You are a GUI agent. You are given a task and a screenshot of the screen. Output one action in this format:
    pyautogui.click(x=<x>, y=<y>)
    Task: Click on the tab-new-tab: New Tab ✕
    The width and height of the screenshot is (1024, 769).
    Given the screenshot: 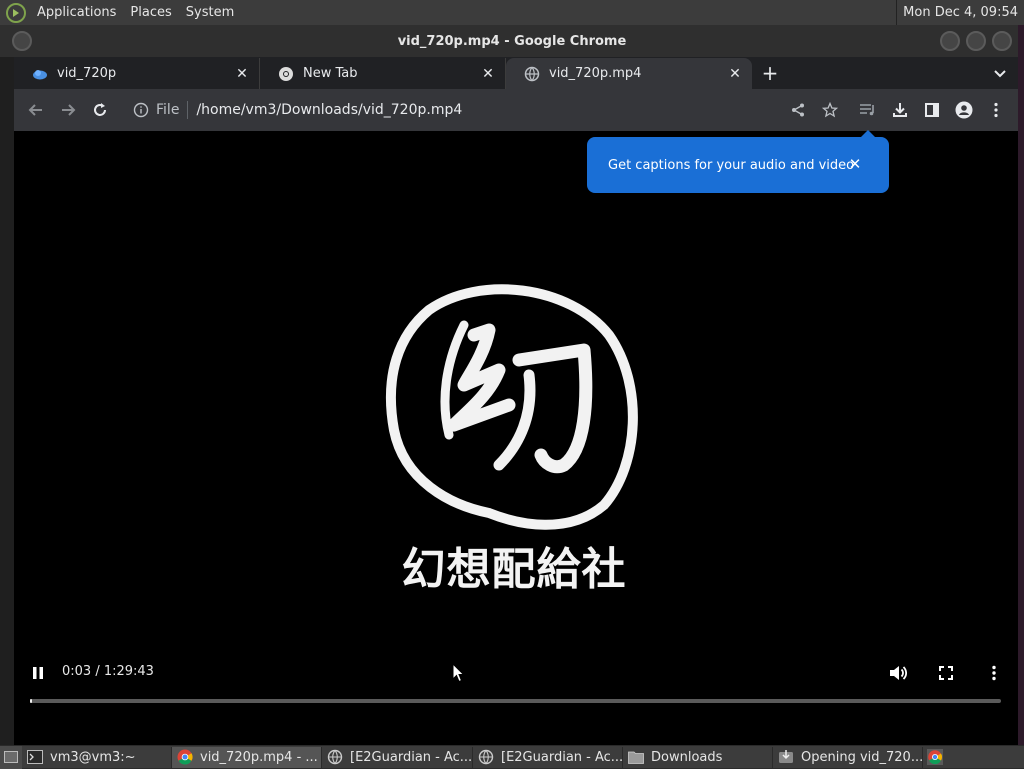 What is the action you would take?
    pyautogui.click(x=383, y=73)
    